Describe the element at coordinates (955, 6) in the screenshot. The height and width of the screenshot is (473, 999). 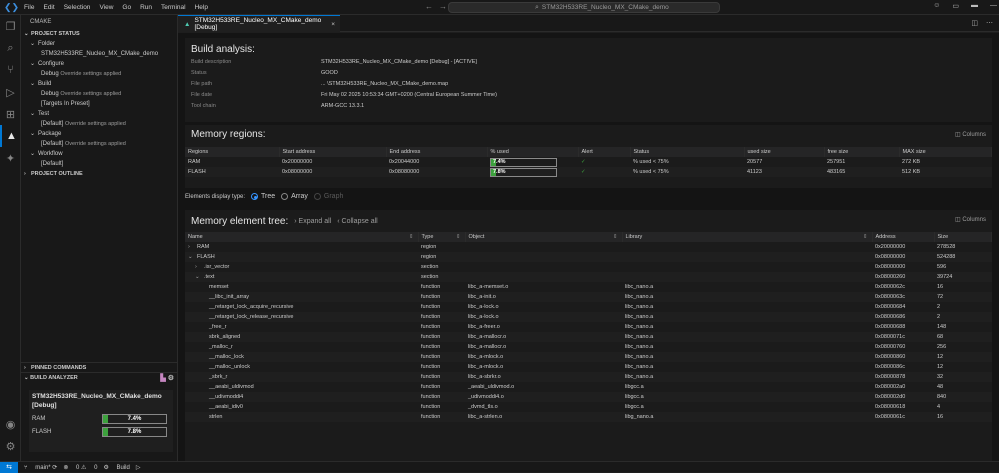
I see `layout-icon: ▭` at that location.